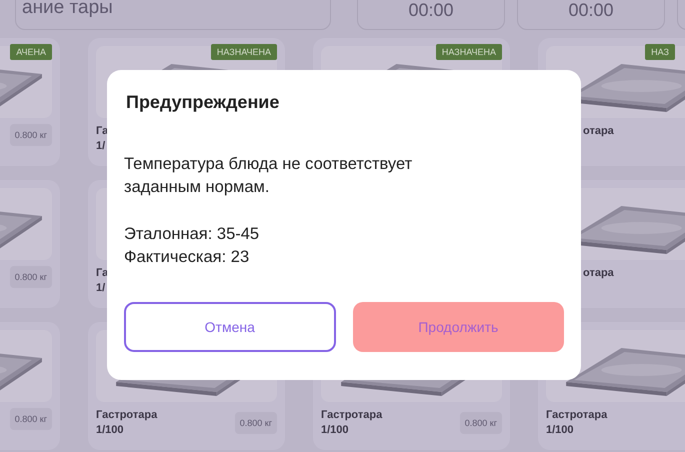 The width and height of the screenshot is (685, 452). Describe the element at coordinates (173, 15) in the screenshot. I see `search-field: ание тары` at that location.